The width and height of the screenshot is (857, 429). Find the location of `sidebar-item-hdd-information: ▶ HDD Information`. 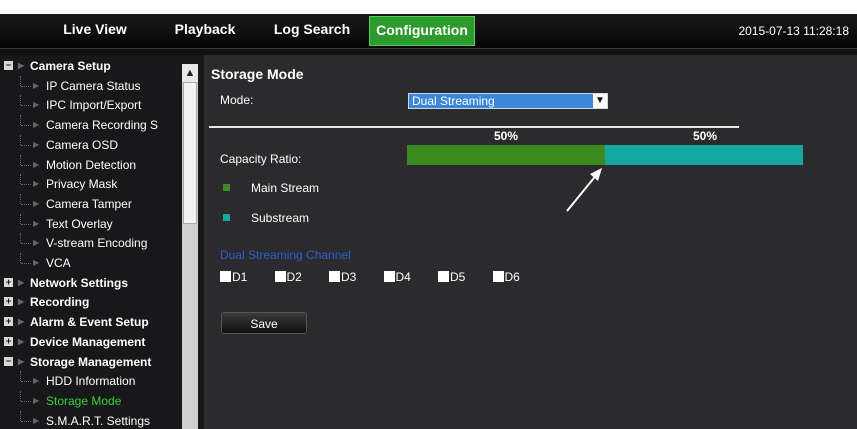

sidebar-item-hdd-information: ▶ HDD Information is located at coordinates (91, 381).